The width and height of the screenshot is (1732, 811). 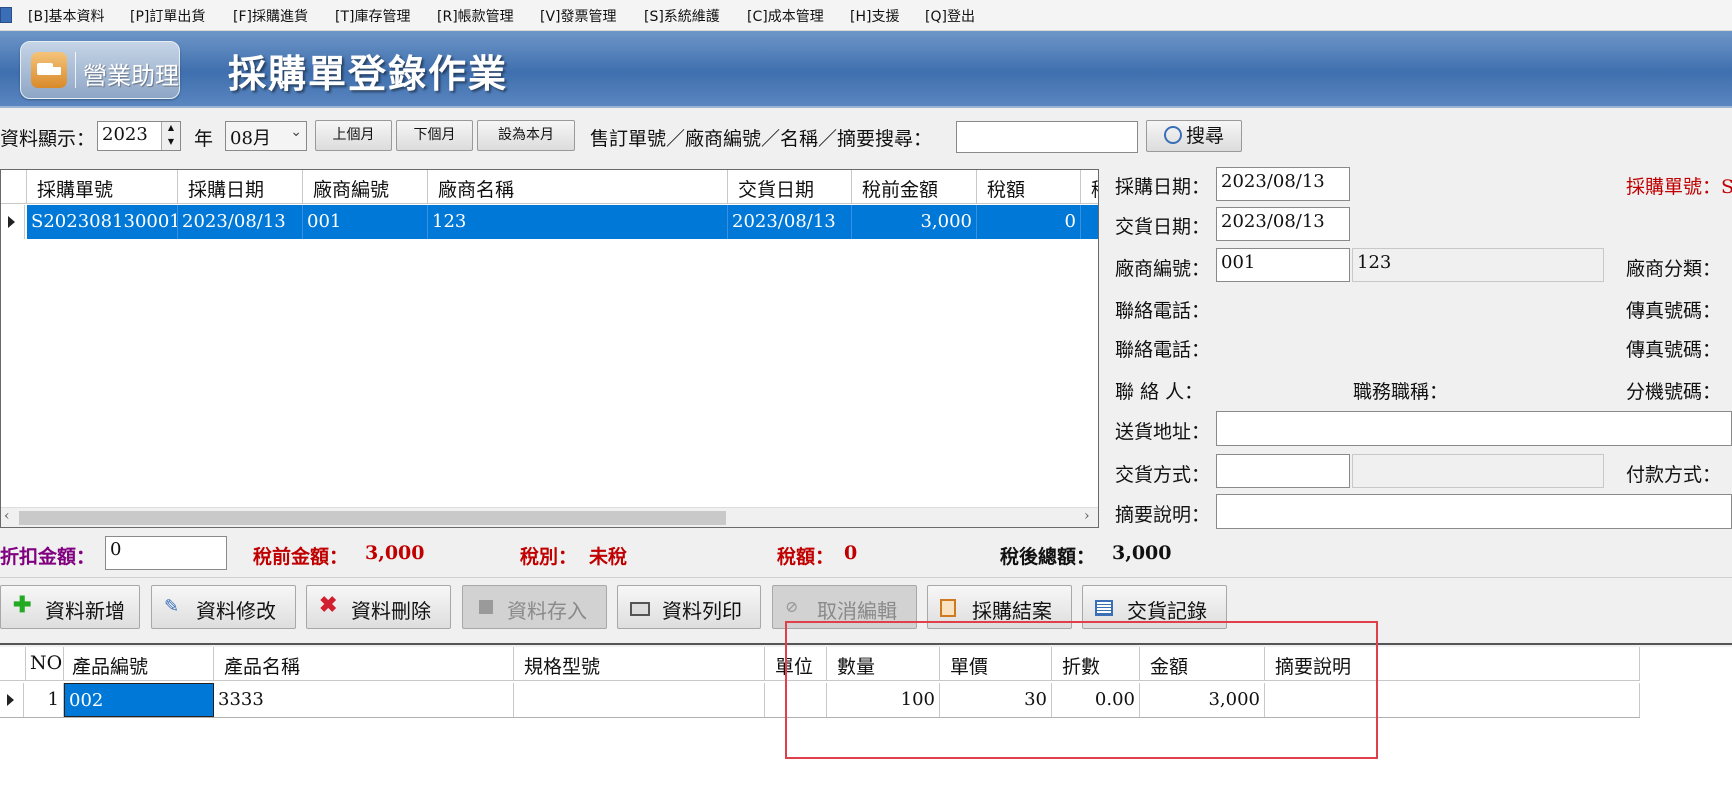 What do you see at coordinates (240, 222) in the screenshot?
I see `cell-order-date: 2023/08/13` at bounding box center [240, 222].